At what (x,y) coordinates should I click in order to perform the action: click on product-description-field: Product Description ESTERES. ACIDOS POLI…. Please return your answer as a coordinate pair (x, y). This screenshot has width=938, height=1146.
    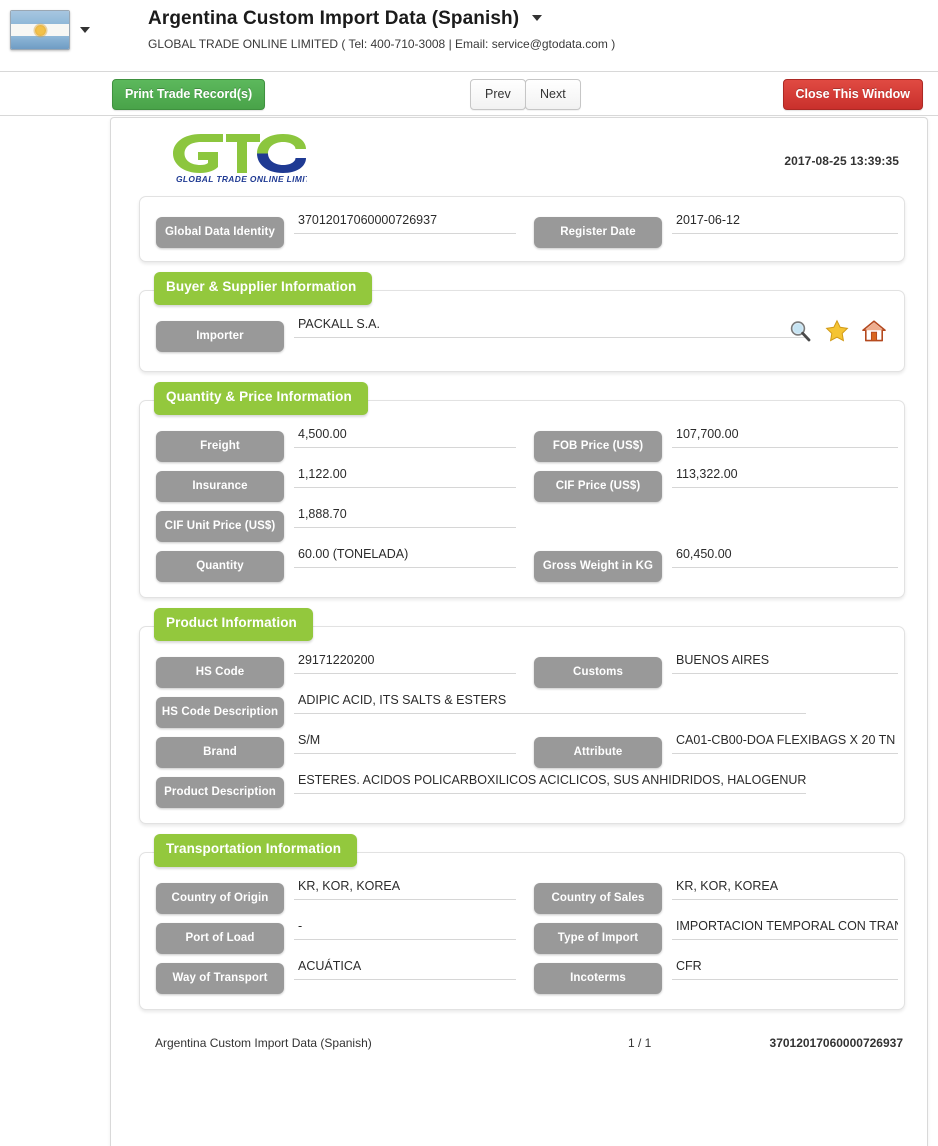
    Looking at the image, I should click on (481, 788).